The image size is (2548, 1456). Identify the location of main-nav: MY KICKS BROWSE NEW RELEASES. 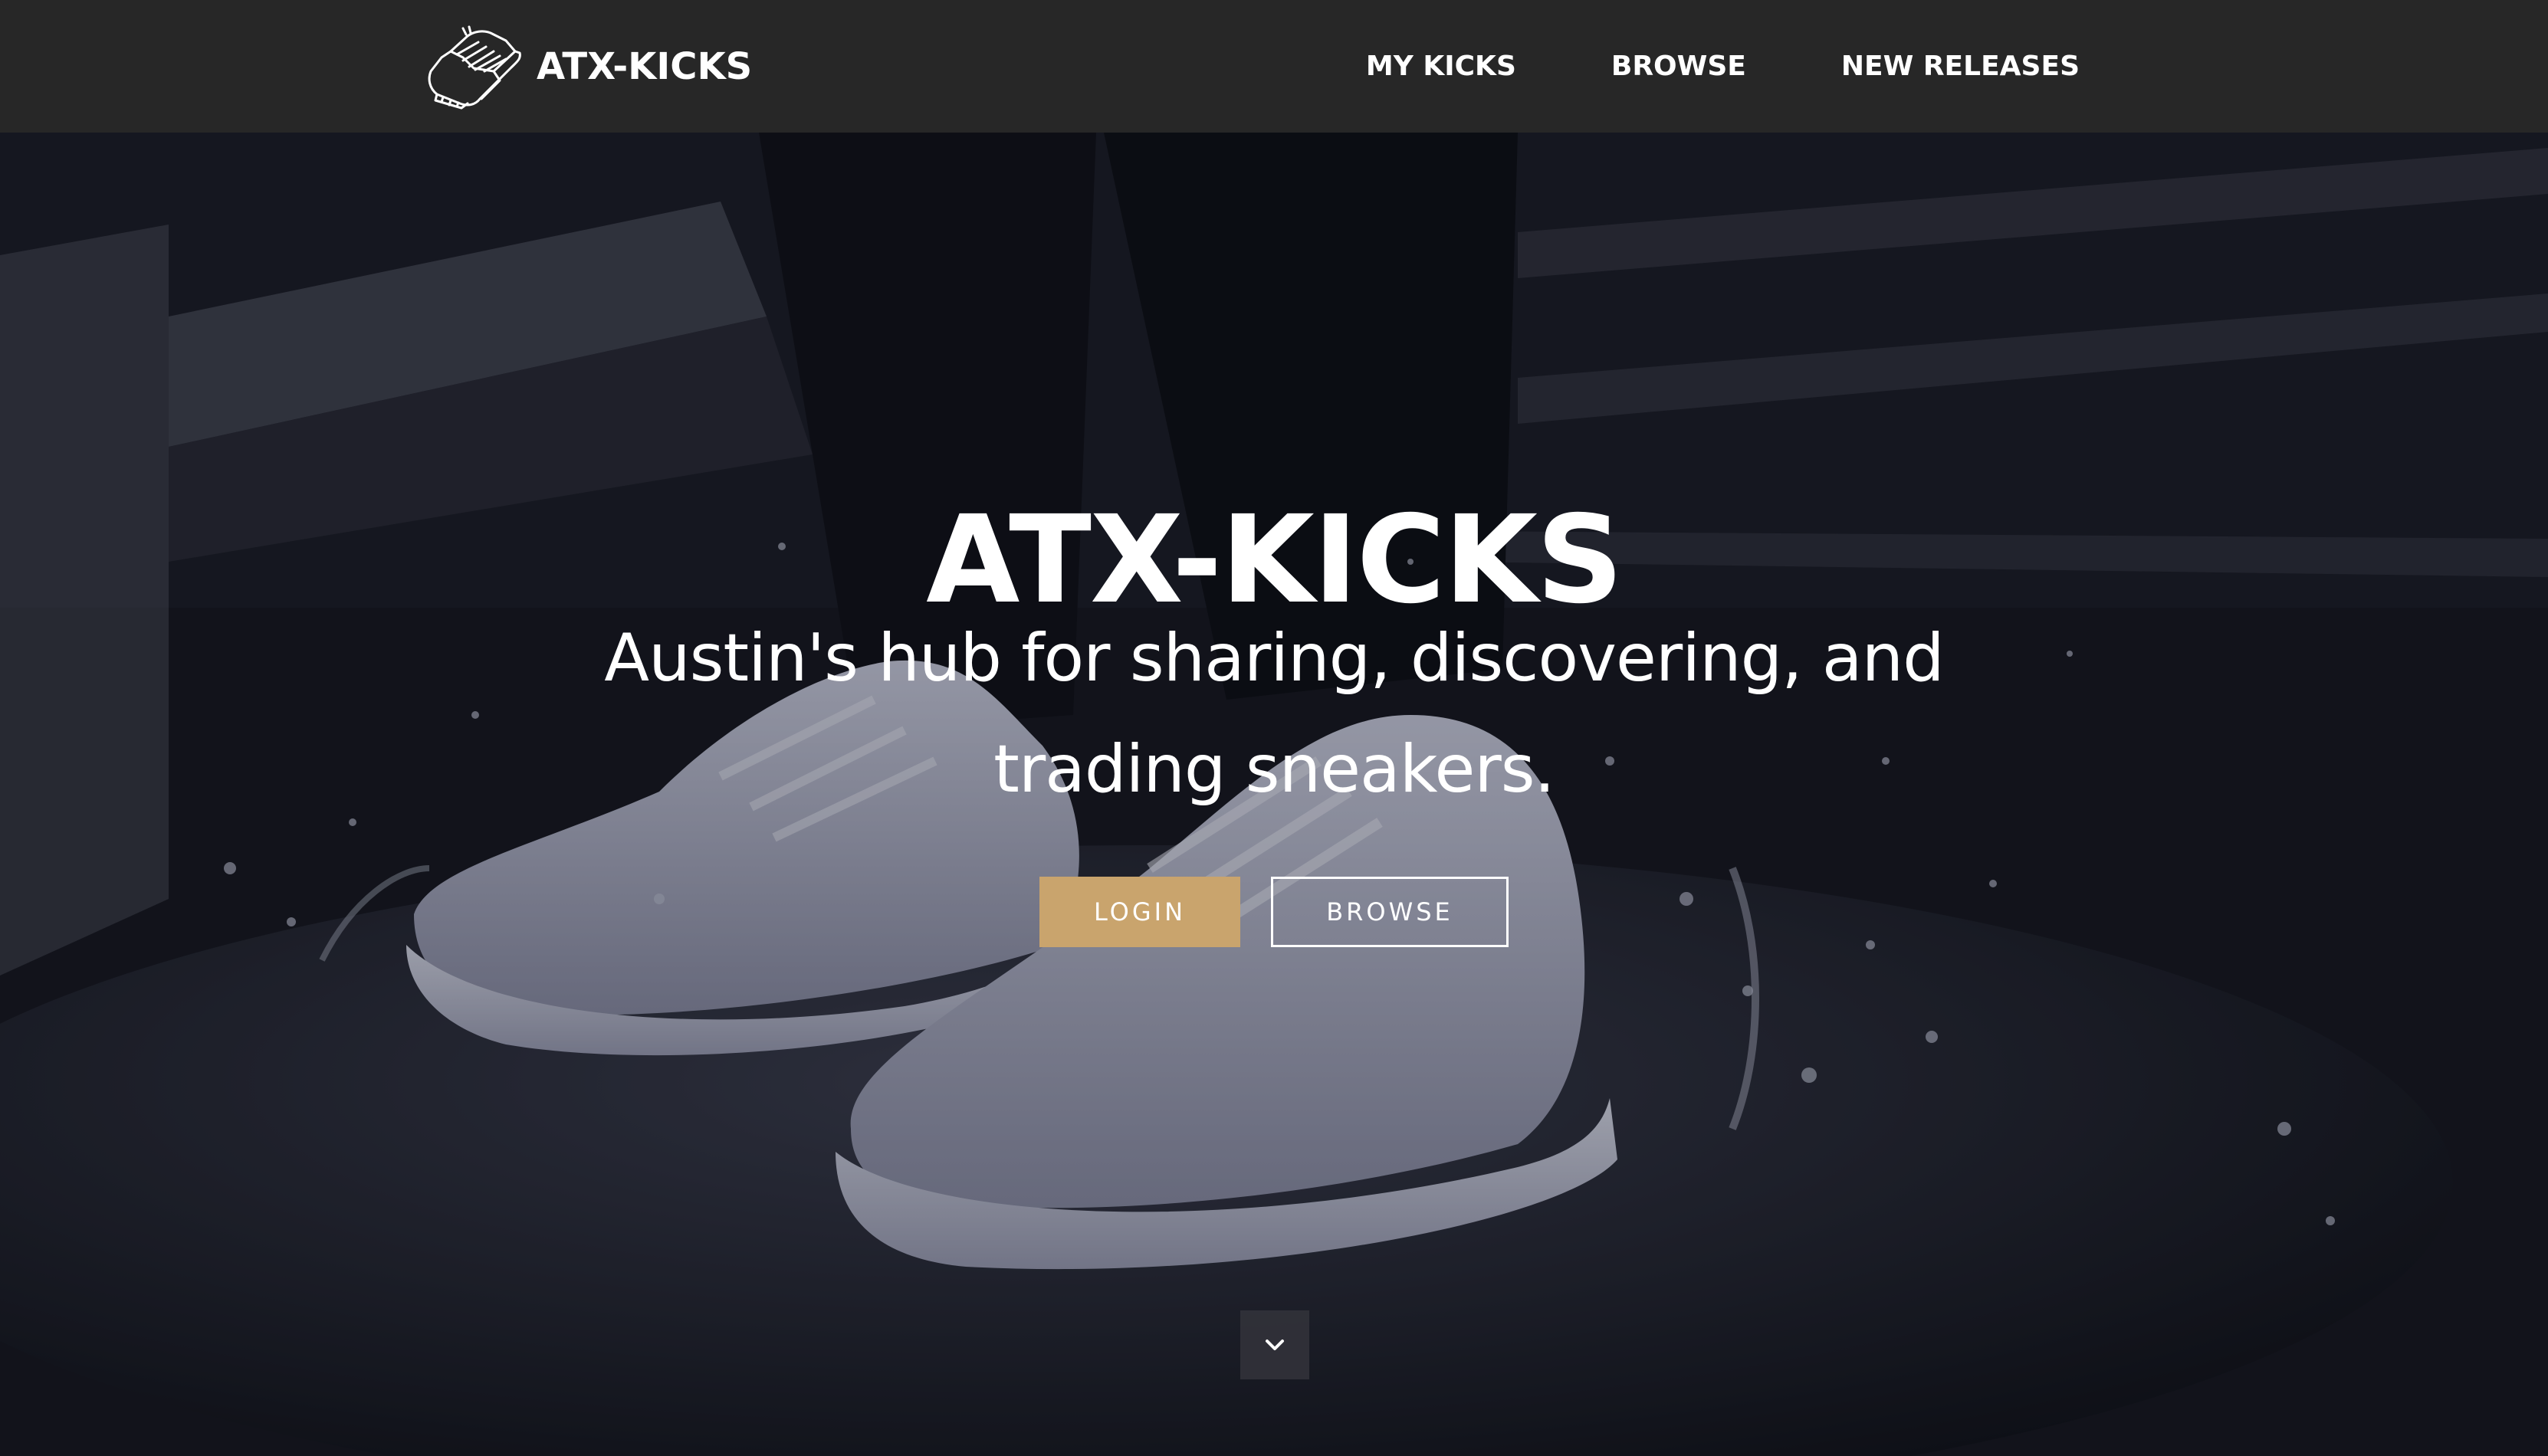
(1723, 66).